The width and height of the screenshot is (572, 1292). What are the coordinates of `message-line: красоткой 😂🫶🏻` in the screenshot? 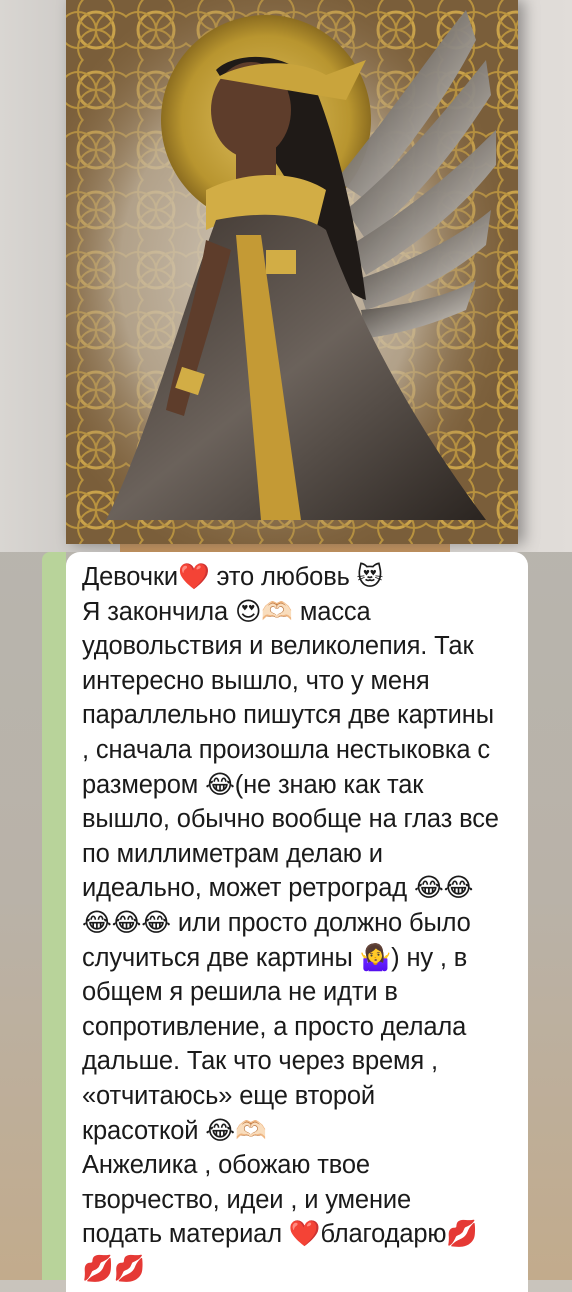 It's located at (174, 1130).